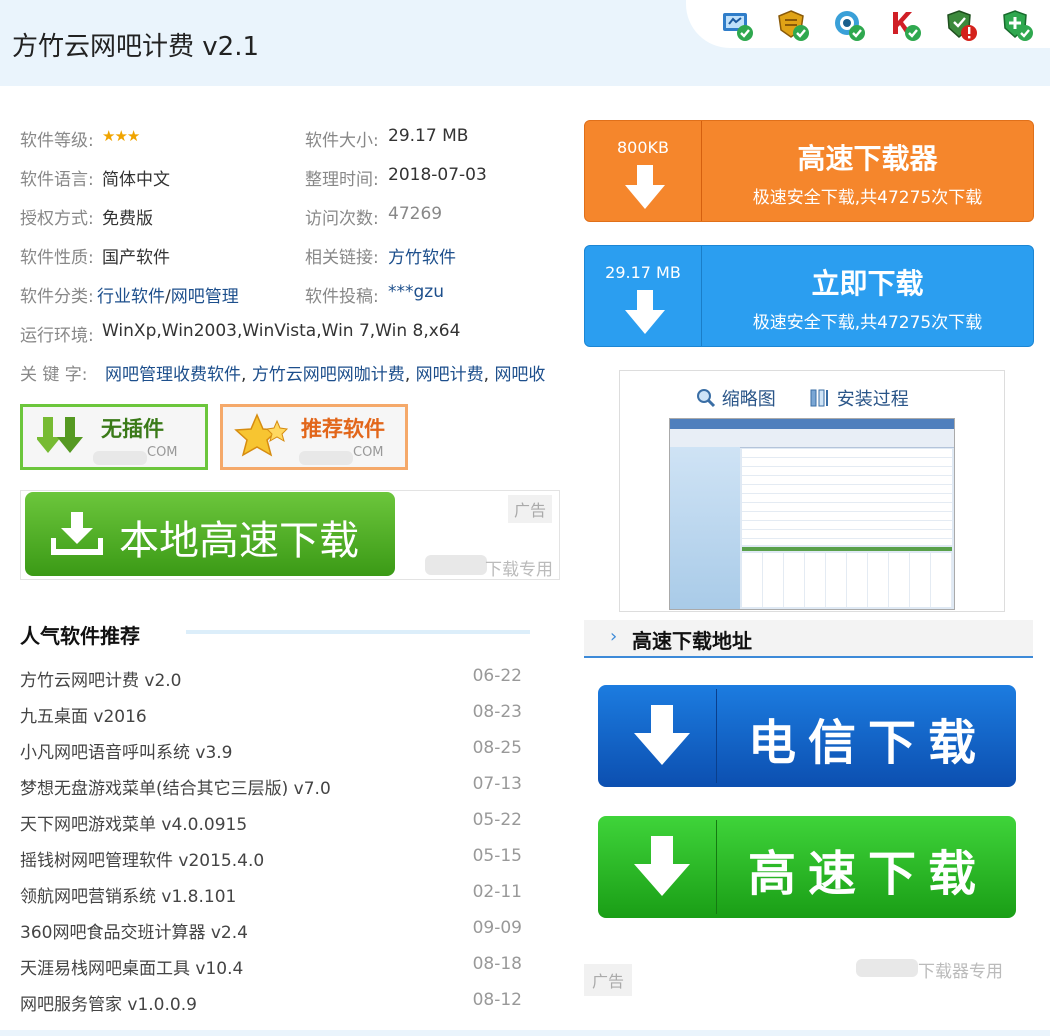 This screenshot has height=1036, width=1050. What do you see at coordinates (416, 292) in the screenshot?
I see `submitter-link: ***gzu` at bounding box center [416, 292].